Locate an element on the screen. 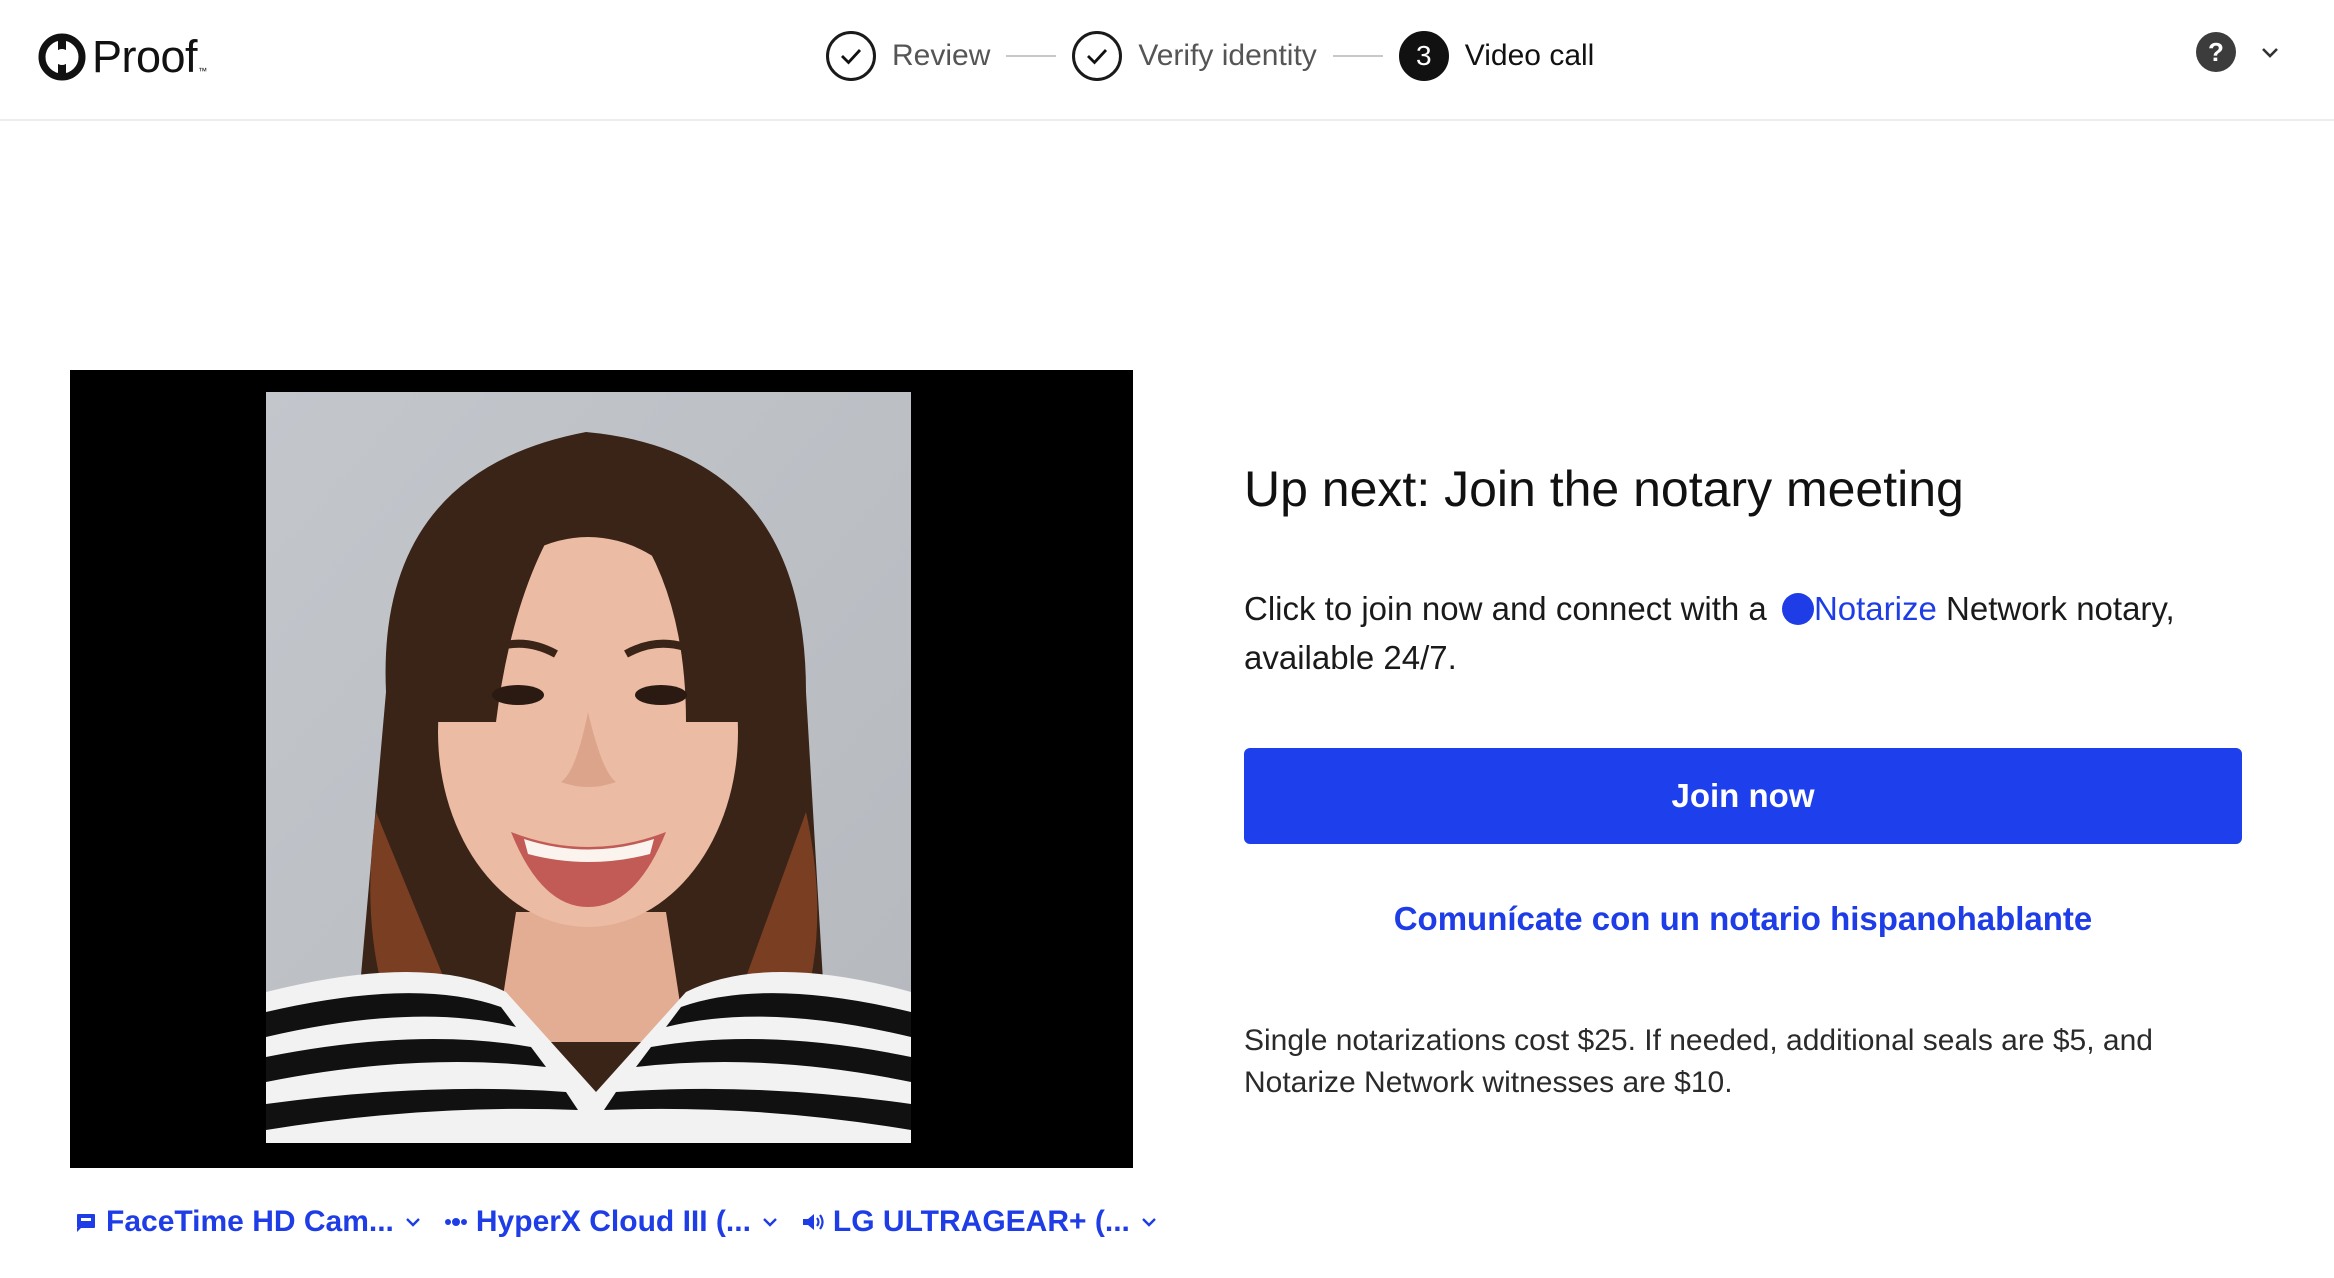 This screenshot has height=1278, width=2334. notarize-badge-icon is located at coordinates (1797, 609).